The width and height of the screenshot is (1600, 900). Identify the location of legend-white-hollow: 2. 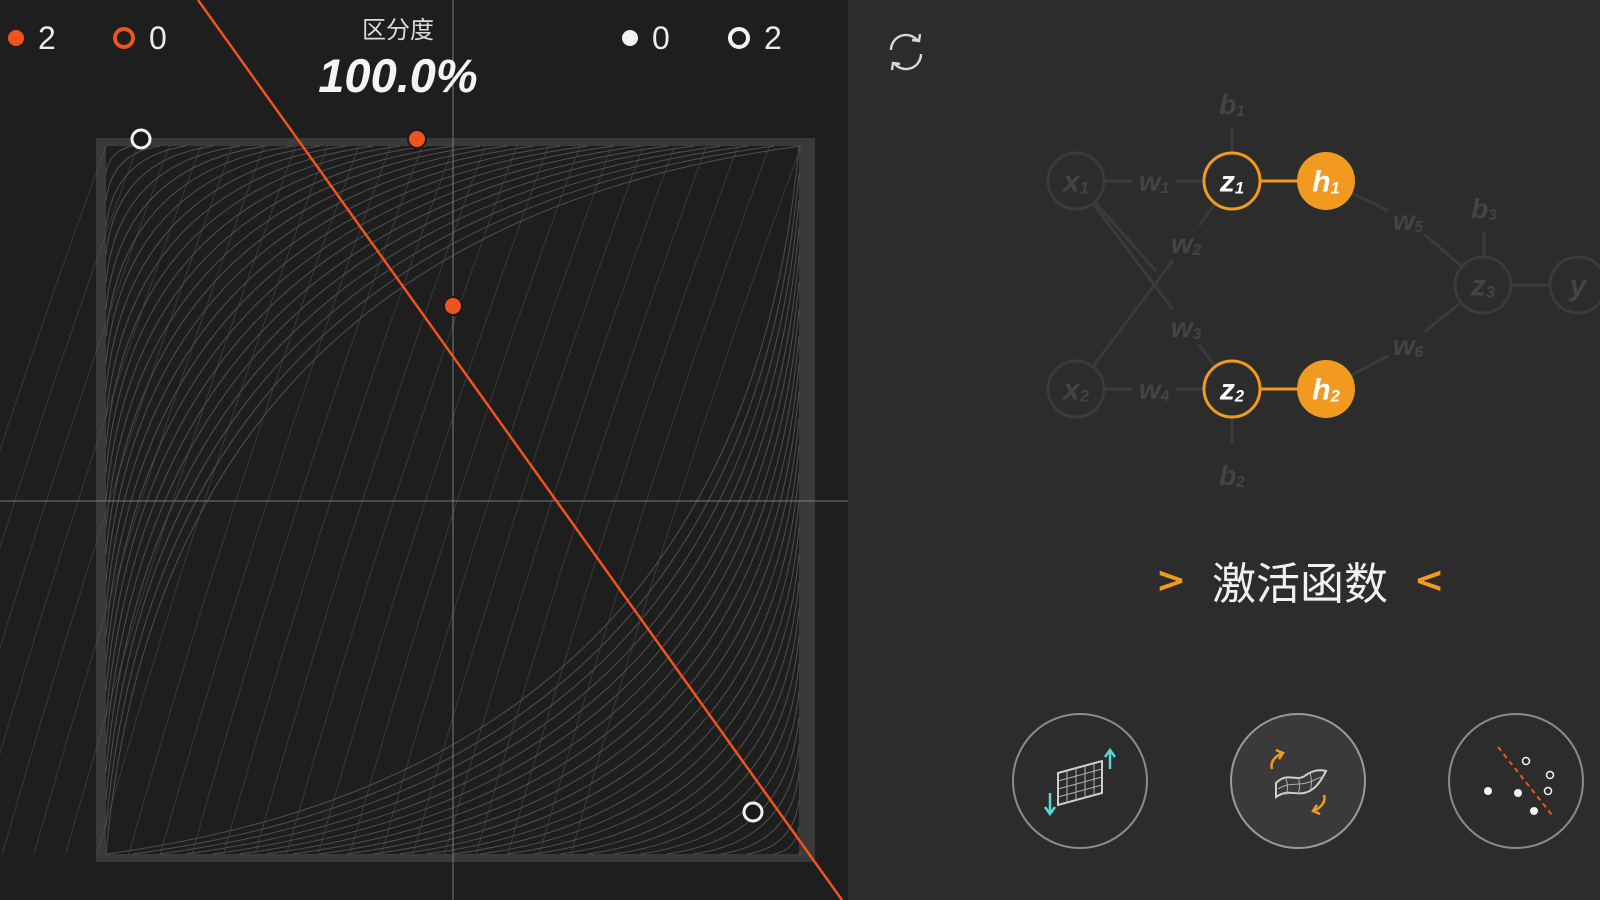
(755, 38).